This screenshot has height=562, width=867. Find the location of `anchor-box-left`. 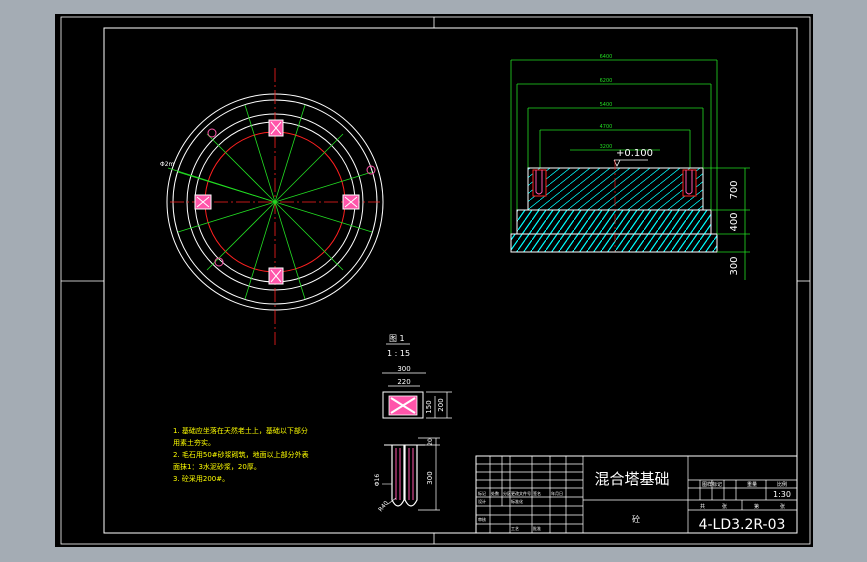

anchor-box-left is located at coordinates (203, 202).